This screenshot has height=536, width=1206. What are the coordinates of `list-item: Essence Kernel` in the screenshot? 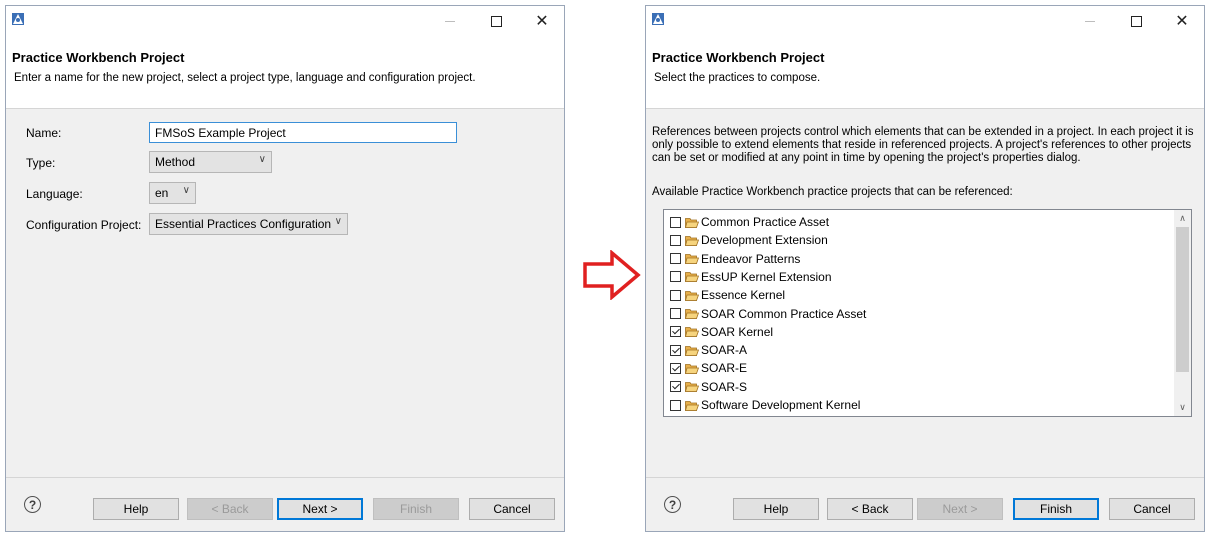 It's located at (727, 295).